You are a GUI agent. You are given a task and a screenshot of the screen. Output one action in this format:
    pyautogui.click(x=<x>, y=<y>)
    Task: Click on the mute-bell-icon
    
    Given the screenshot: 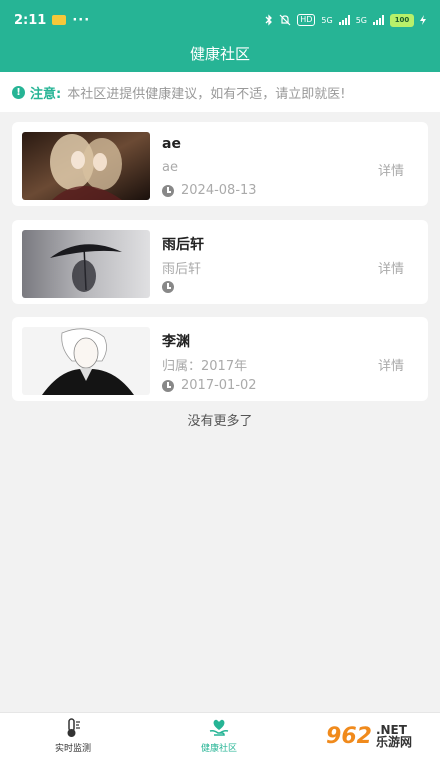 What is the action you would take?
    pyautogui.click(x=285, y=20)
    